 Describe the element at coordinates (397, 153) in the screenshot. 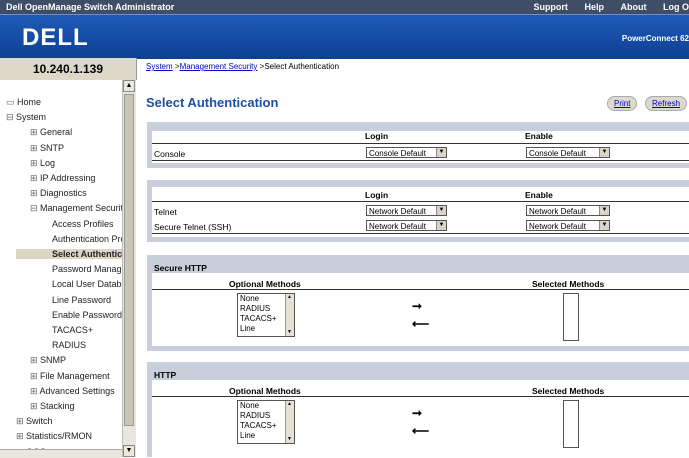

I see `console-login-value: Console Default` at that location.